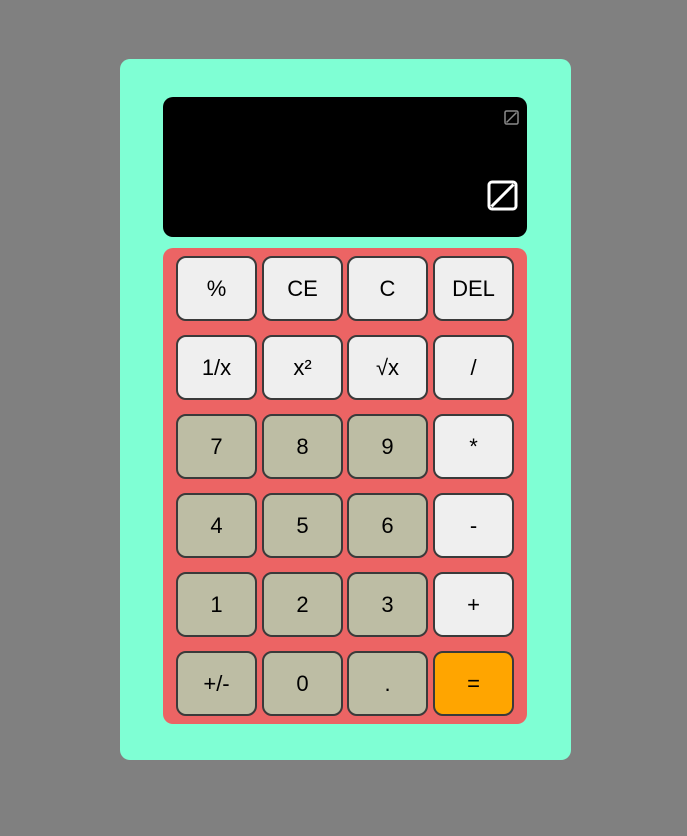 This screenshot has width=687, height=836. I want to click on decimal-point-button: ., so click(387, 683).